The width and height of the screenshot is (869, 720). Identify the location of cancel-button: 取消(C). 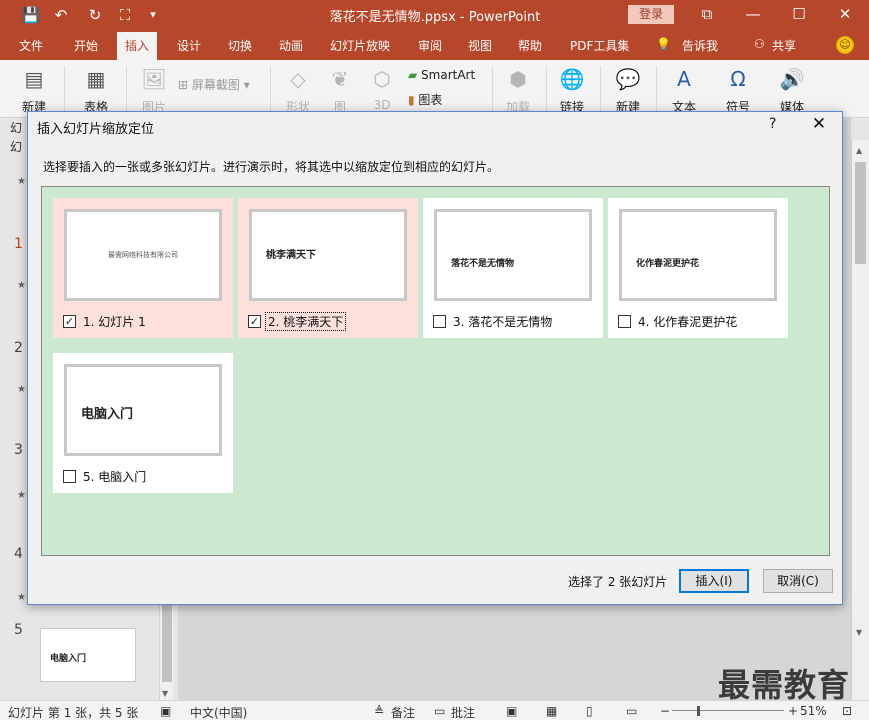
(798, 581).